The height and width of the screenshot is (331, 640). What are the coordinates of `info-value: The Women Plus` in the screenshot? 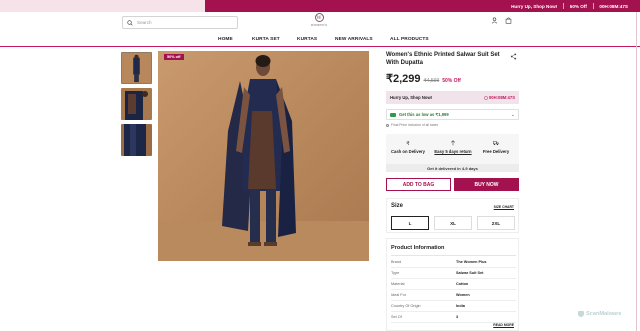 It's located at (471, 262).